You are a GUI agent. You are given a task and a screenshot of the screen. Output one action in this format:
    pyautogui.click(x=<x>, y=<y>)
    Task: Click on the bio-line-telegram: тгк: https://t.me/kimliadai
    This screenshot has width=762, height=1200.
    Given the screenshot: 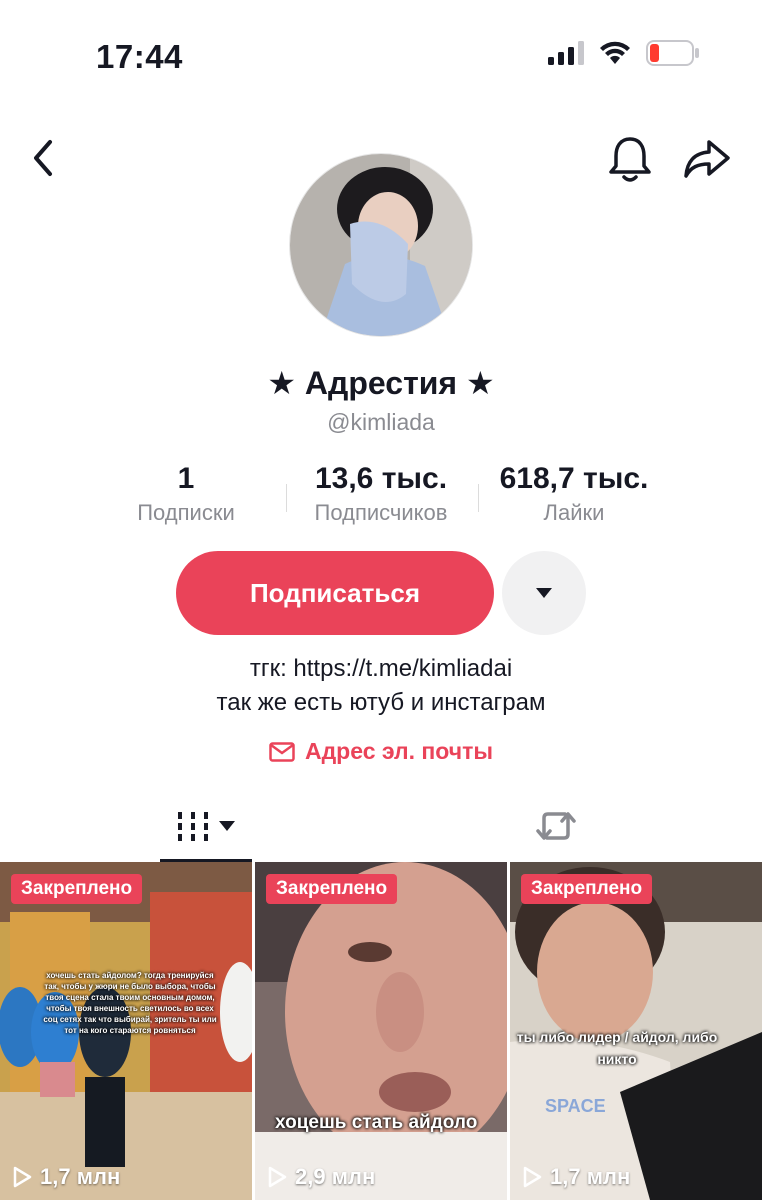 What is the action you would take?
    pyautogui.click(x=381, y=669)
    